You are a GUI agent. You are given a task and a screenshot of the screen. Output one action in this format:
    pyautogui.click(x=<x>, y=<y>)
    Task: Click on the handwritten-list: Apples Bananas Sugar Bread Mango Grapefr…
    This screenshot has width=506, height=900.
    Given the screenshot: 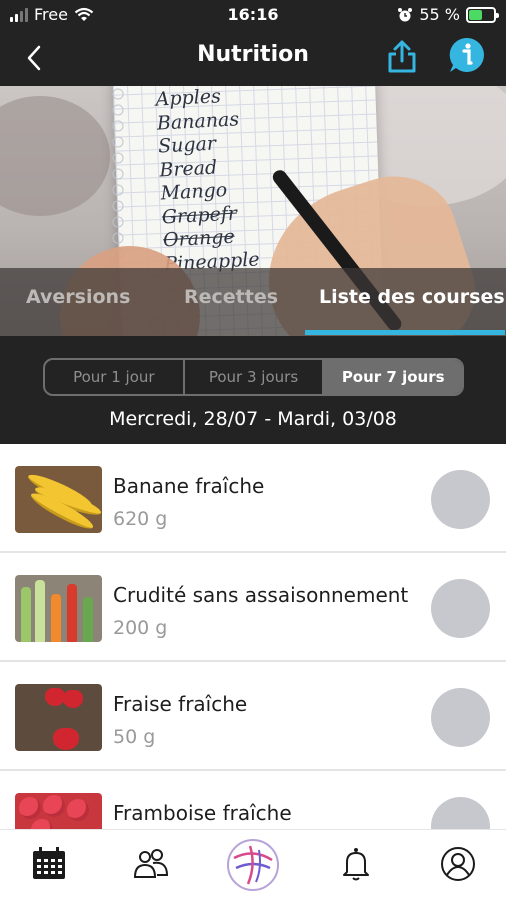 What is the action you would take?
    pyautogui.click(x=207, y=181)
    